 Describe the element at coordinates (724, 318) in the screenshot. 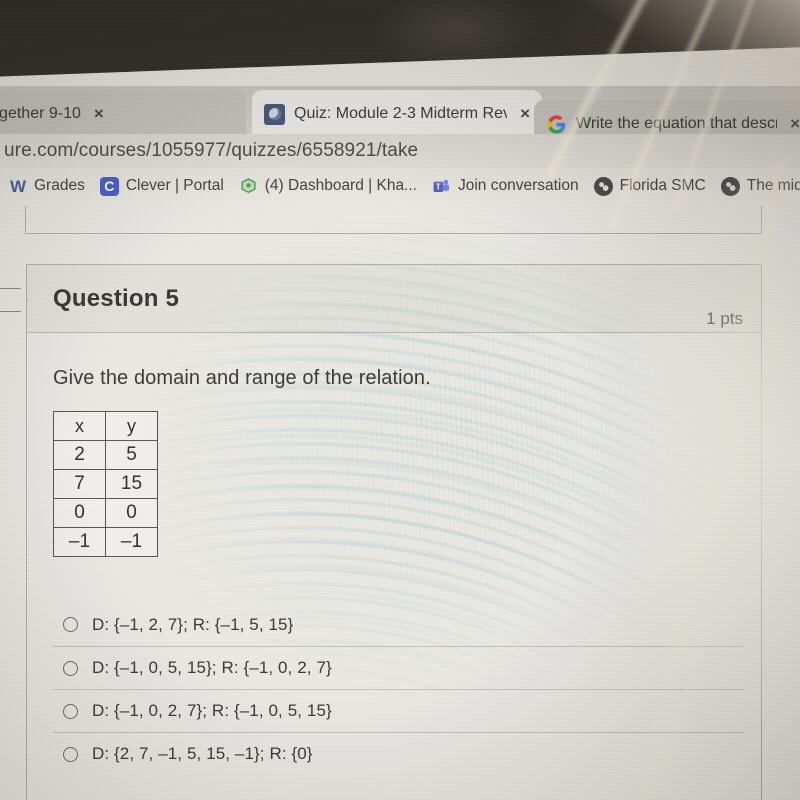

I see `question-points: 1 pts` at that location.